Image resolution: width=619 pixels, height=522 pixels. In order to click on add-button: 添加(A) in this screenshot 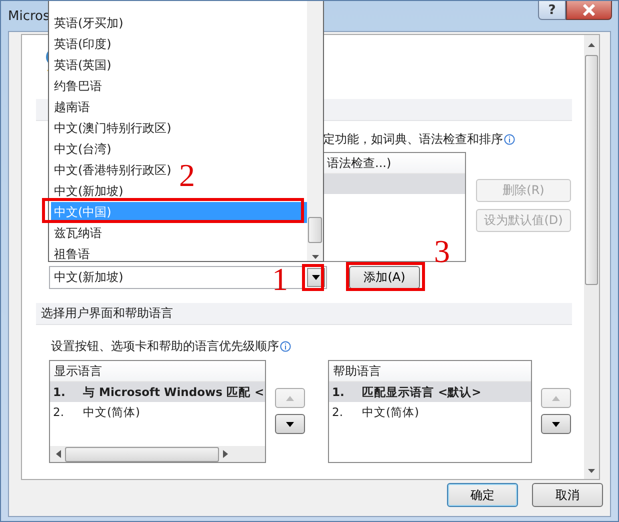, I will do `click(384, 277)`.